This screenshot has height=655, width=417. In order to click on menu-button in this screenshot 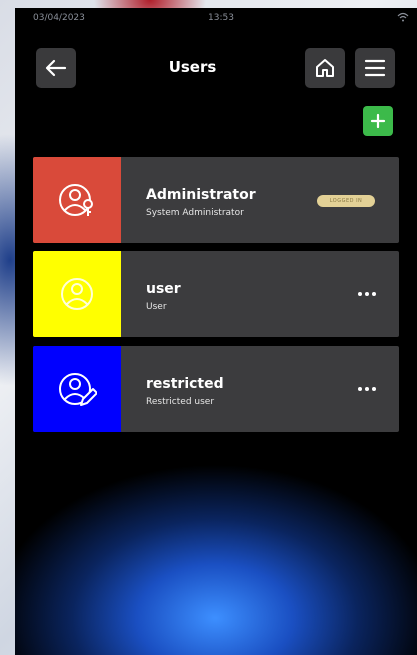, I will do `click(375, 68)`.